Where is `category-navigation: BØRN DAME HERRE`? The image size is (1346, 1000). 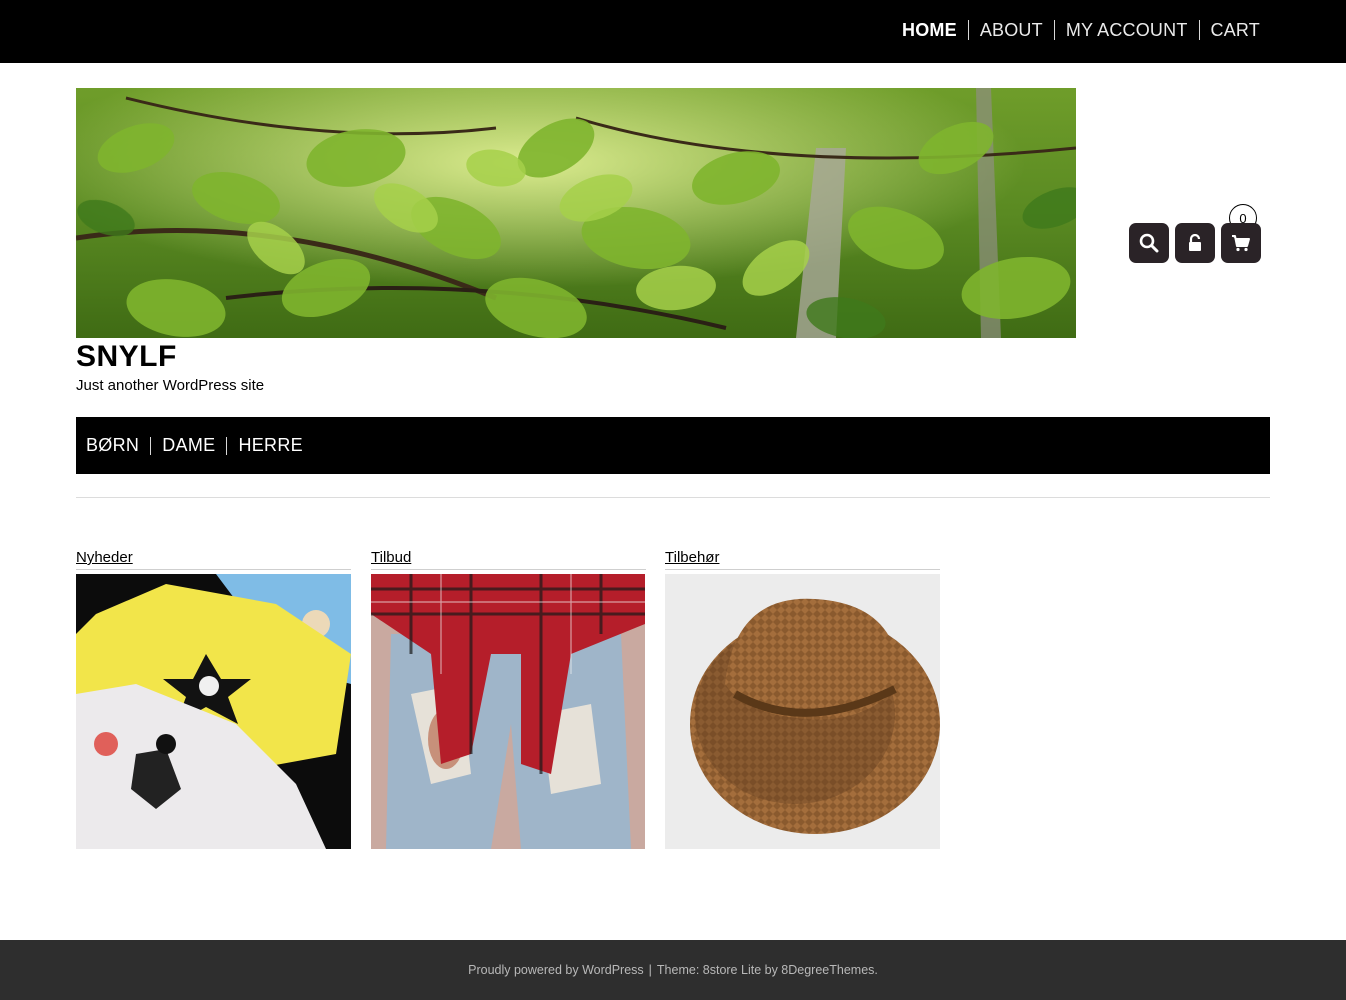 category-navigation: BØRN DAME HERRE is located at coordinates (673, 445).